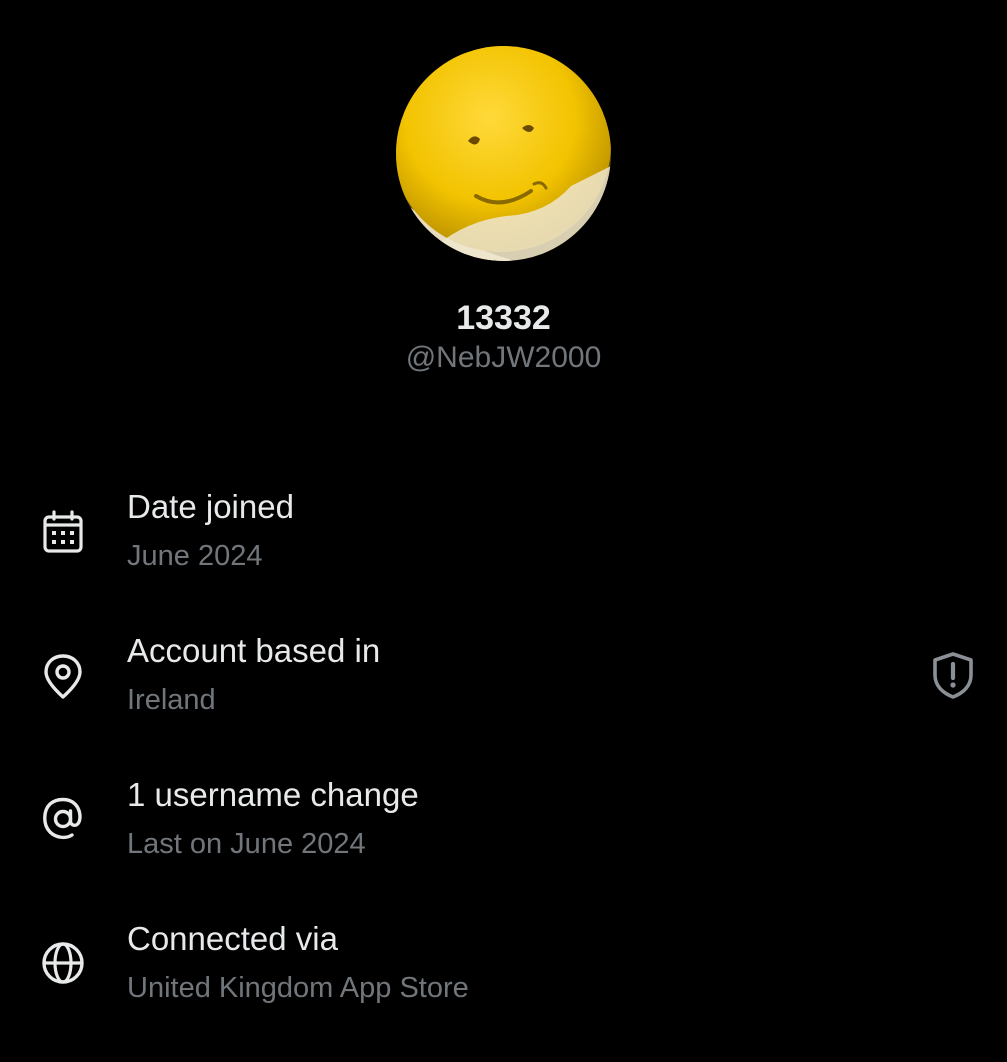 Image resolution: width=1007 pixels, height=1062 pixels. Describe the element at coordinates (273, 794) in the screenshot. I see `row-title: 1 username change` at that location.